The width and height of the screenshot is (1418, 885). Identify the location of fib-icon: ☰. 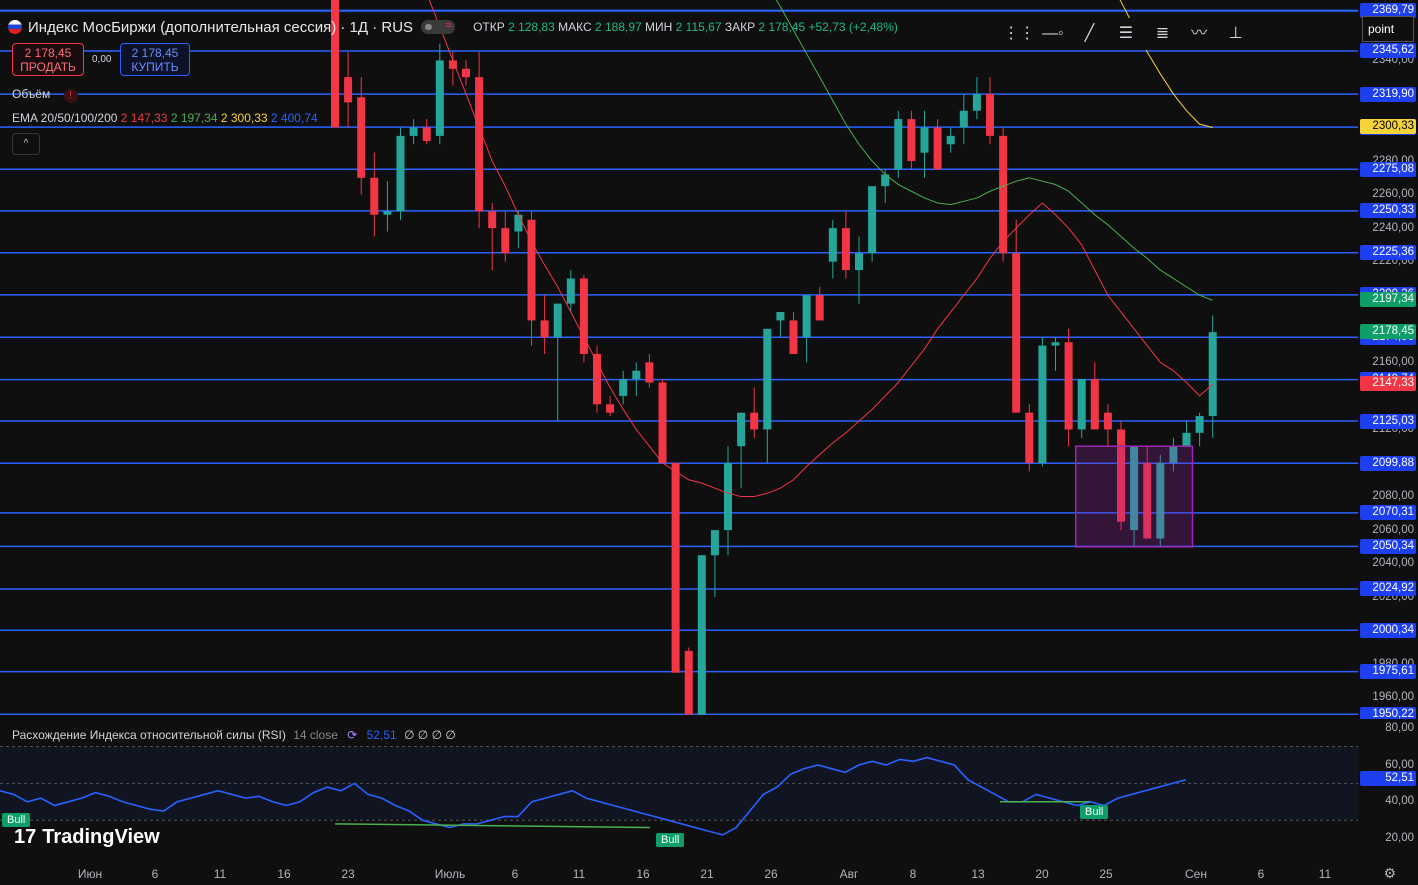
(1126, 34).